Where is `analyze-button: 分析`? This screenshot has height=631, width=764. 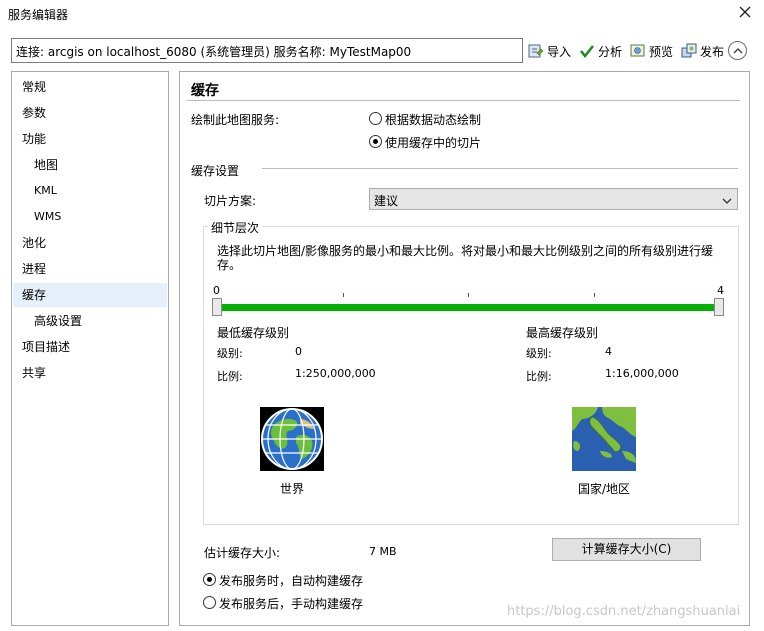
analyze-button: 分析 is located at coordinates (600, 51).